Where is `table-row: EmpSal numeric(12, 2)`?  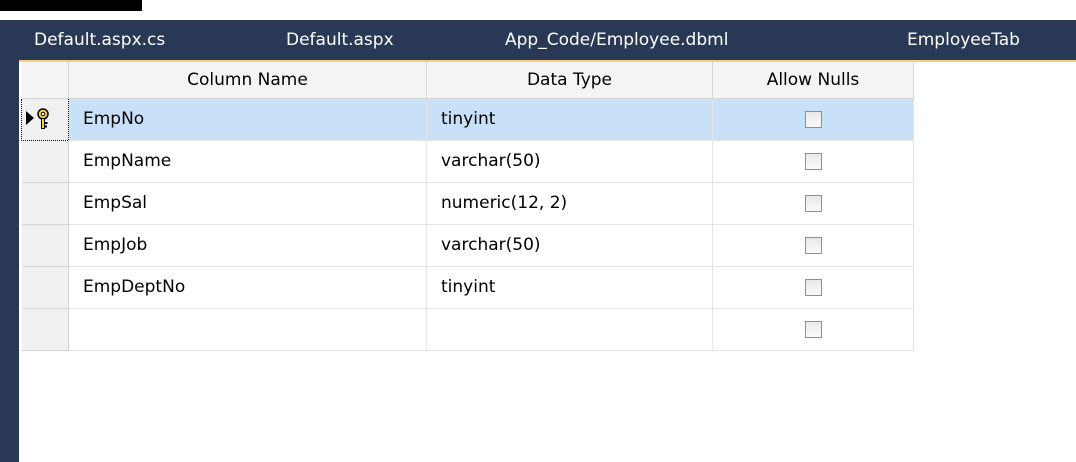 table-row: EmpSal numeric(12, 2) is located at coordinates (467, 203).